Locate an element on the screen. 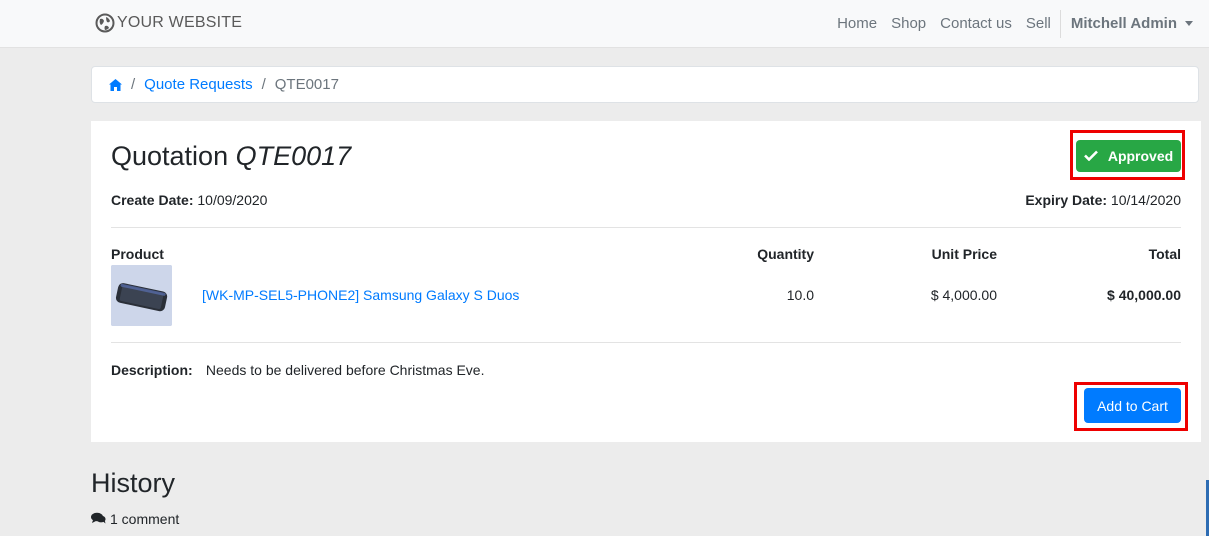  product-image is located at coordinates (141, 295).